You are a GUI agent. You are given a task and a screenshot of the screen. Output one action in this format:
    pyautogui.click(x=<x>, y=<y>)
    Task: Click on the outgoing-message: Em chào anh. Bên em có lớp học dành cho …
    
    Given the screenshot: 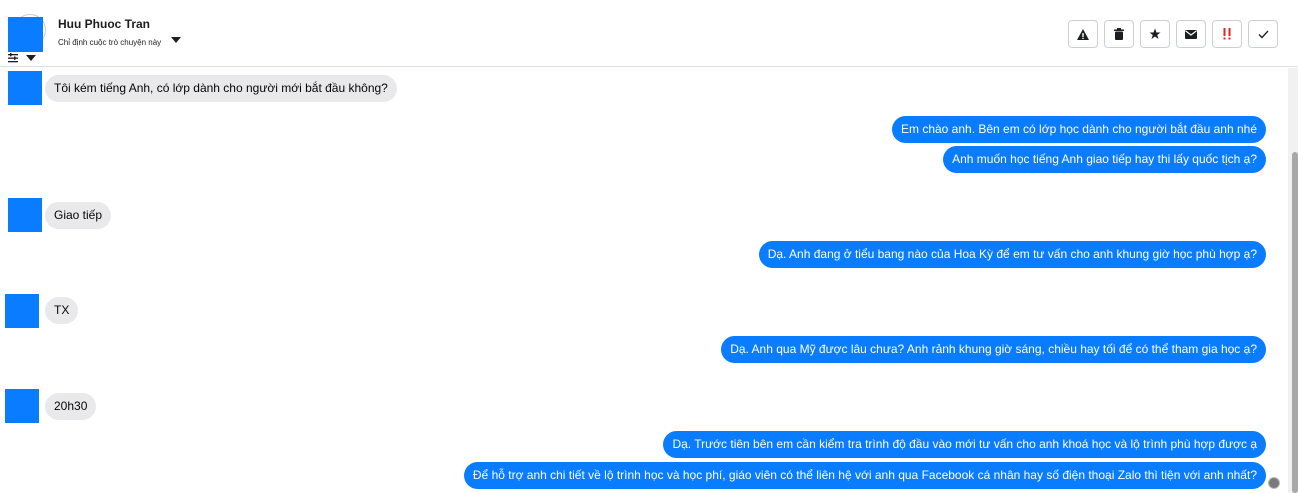 What is the action you would take?
    pyautogui.click(x=1078, y=129)
    